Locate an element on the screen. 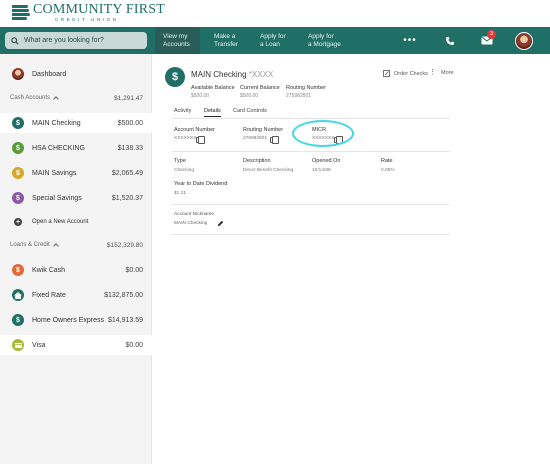  brand-subtitle: CREDIT UNION is located at coordinates (87, 19).